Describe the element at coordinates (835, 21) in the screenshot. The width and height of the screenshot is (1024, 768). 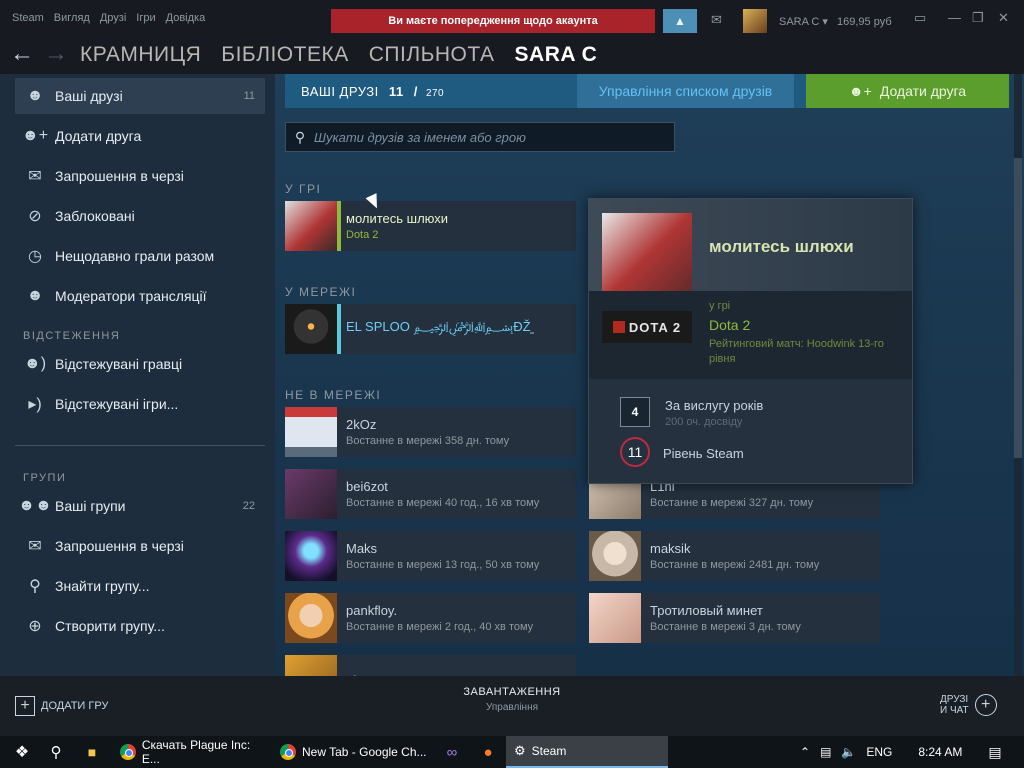
I see `account-menu: SARA C ▾ 169,95 руб` at that location.